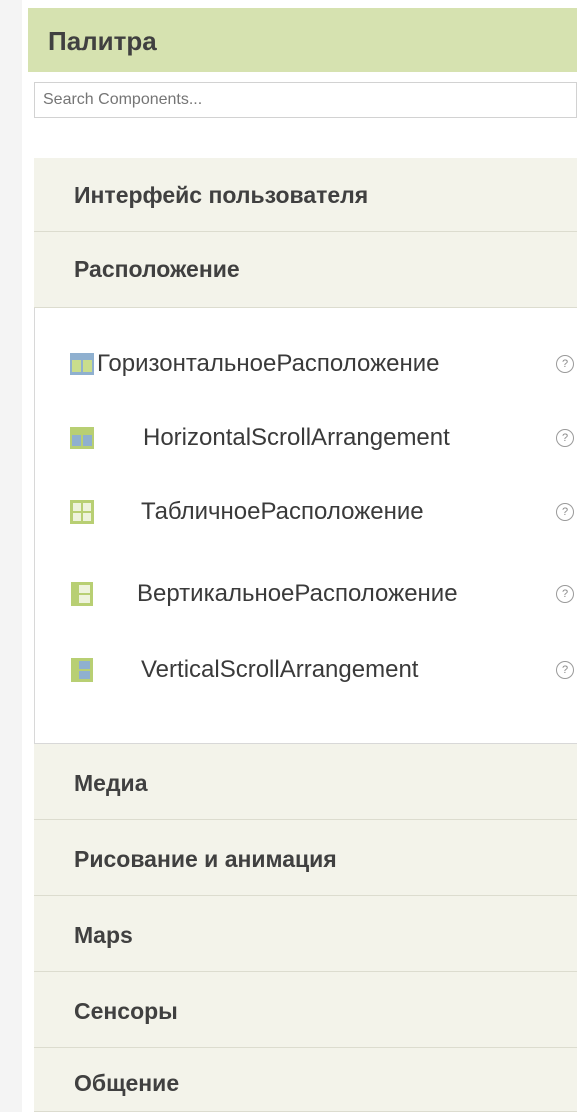  I want to click on category-social: Общение, so click(305, 1080).